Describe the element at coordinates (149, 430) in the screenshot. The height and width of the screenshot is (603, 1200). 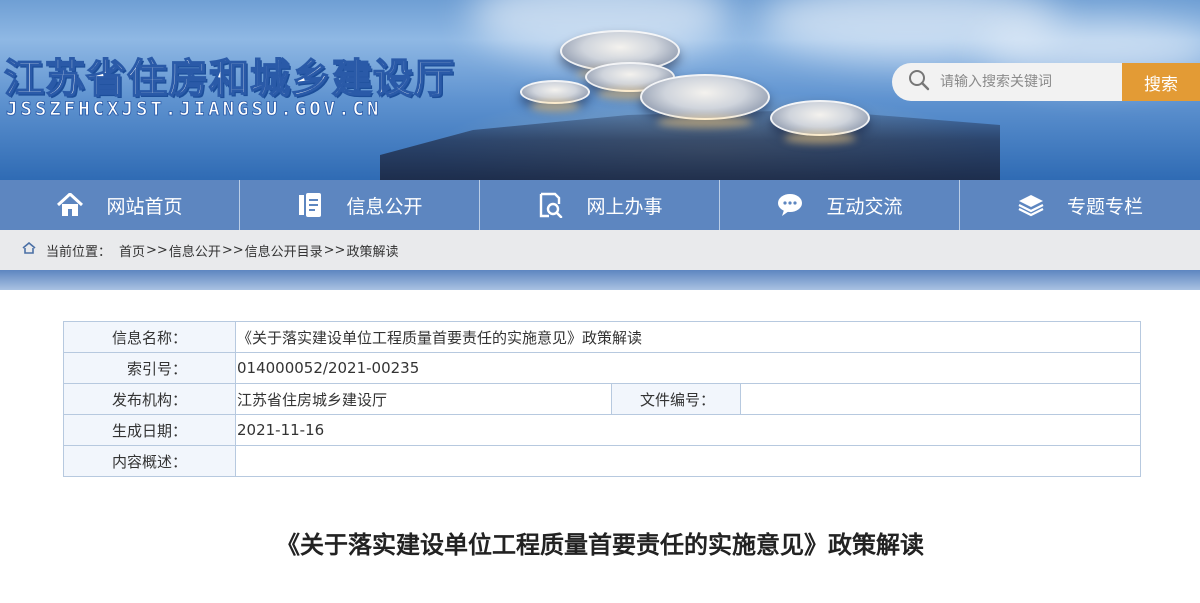
I see `date-label: 生成日期：` at that location.